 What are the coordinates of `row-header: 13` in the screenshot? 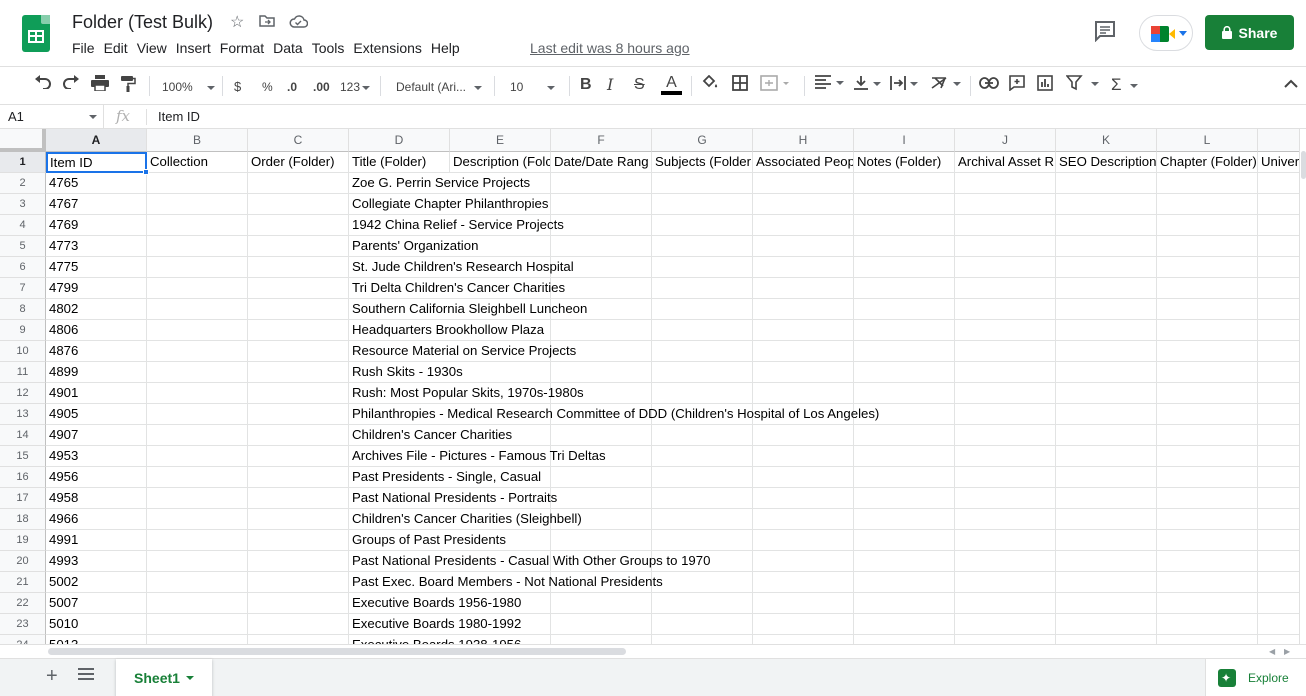 It's located at (23, 414).